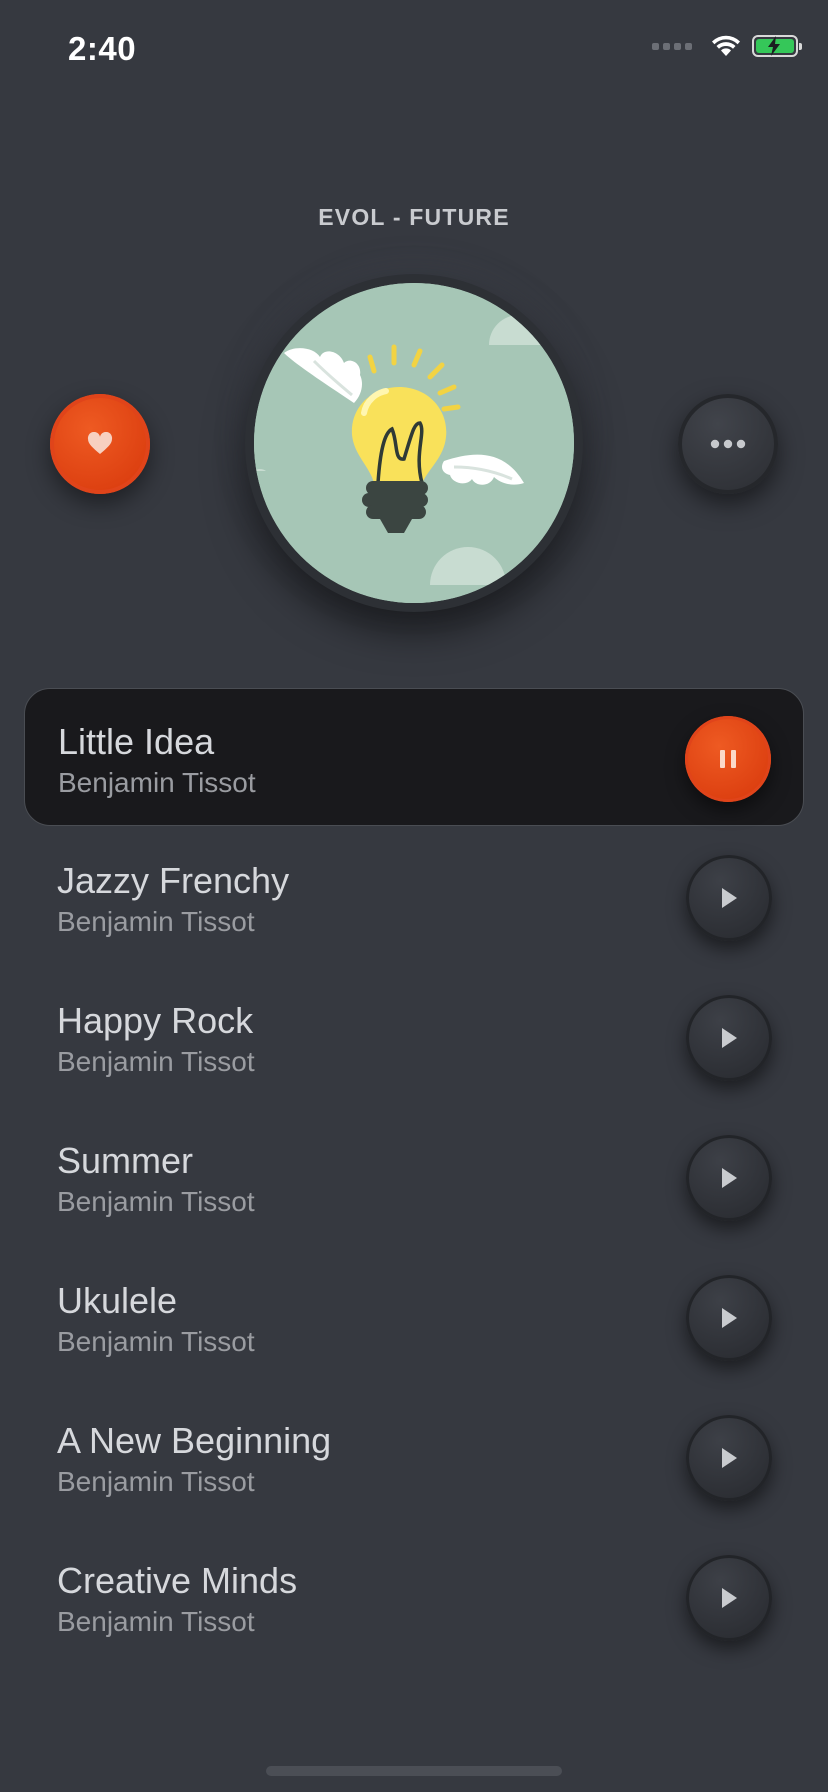 This screenshot has width=828, height=1792. I want to click on lightbulb-with-wings-illustration, so click(414, 443).